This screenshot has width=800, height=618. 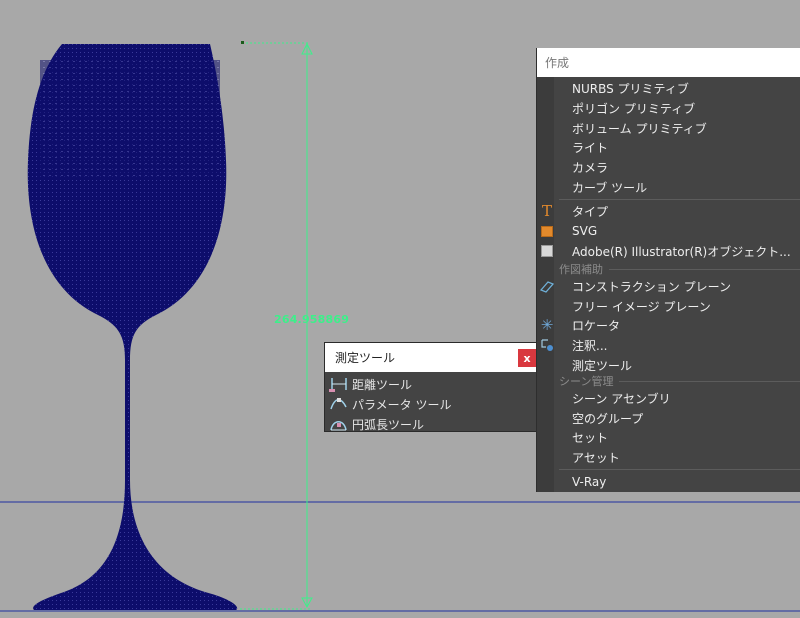 I want to click on wine-glass-highlight, so click(x=130, y=120).